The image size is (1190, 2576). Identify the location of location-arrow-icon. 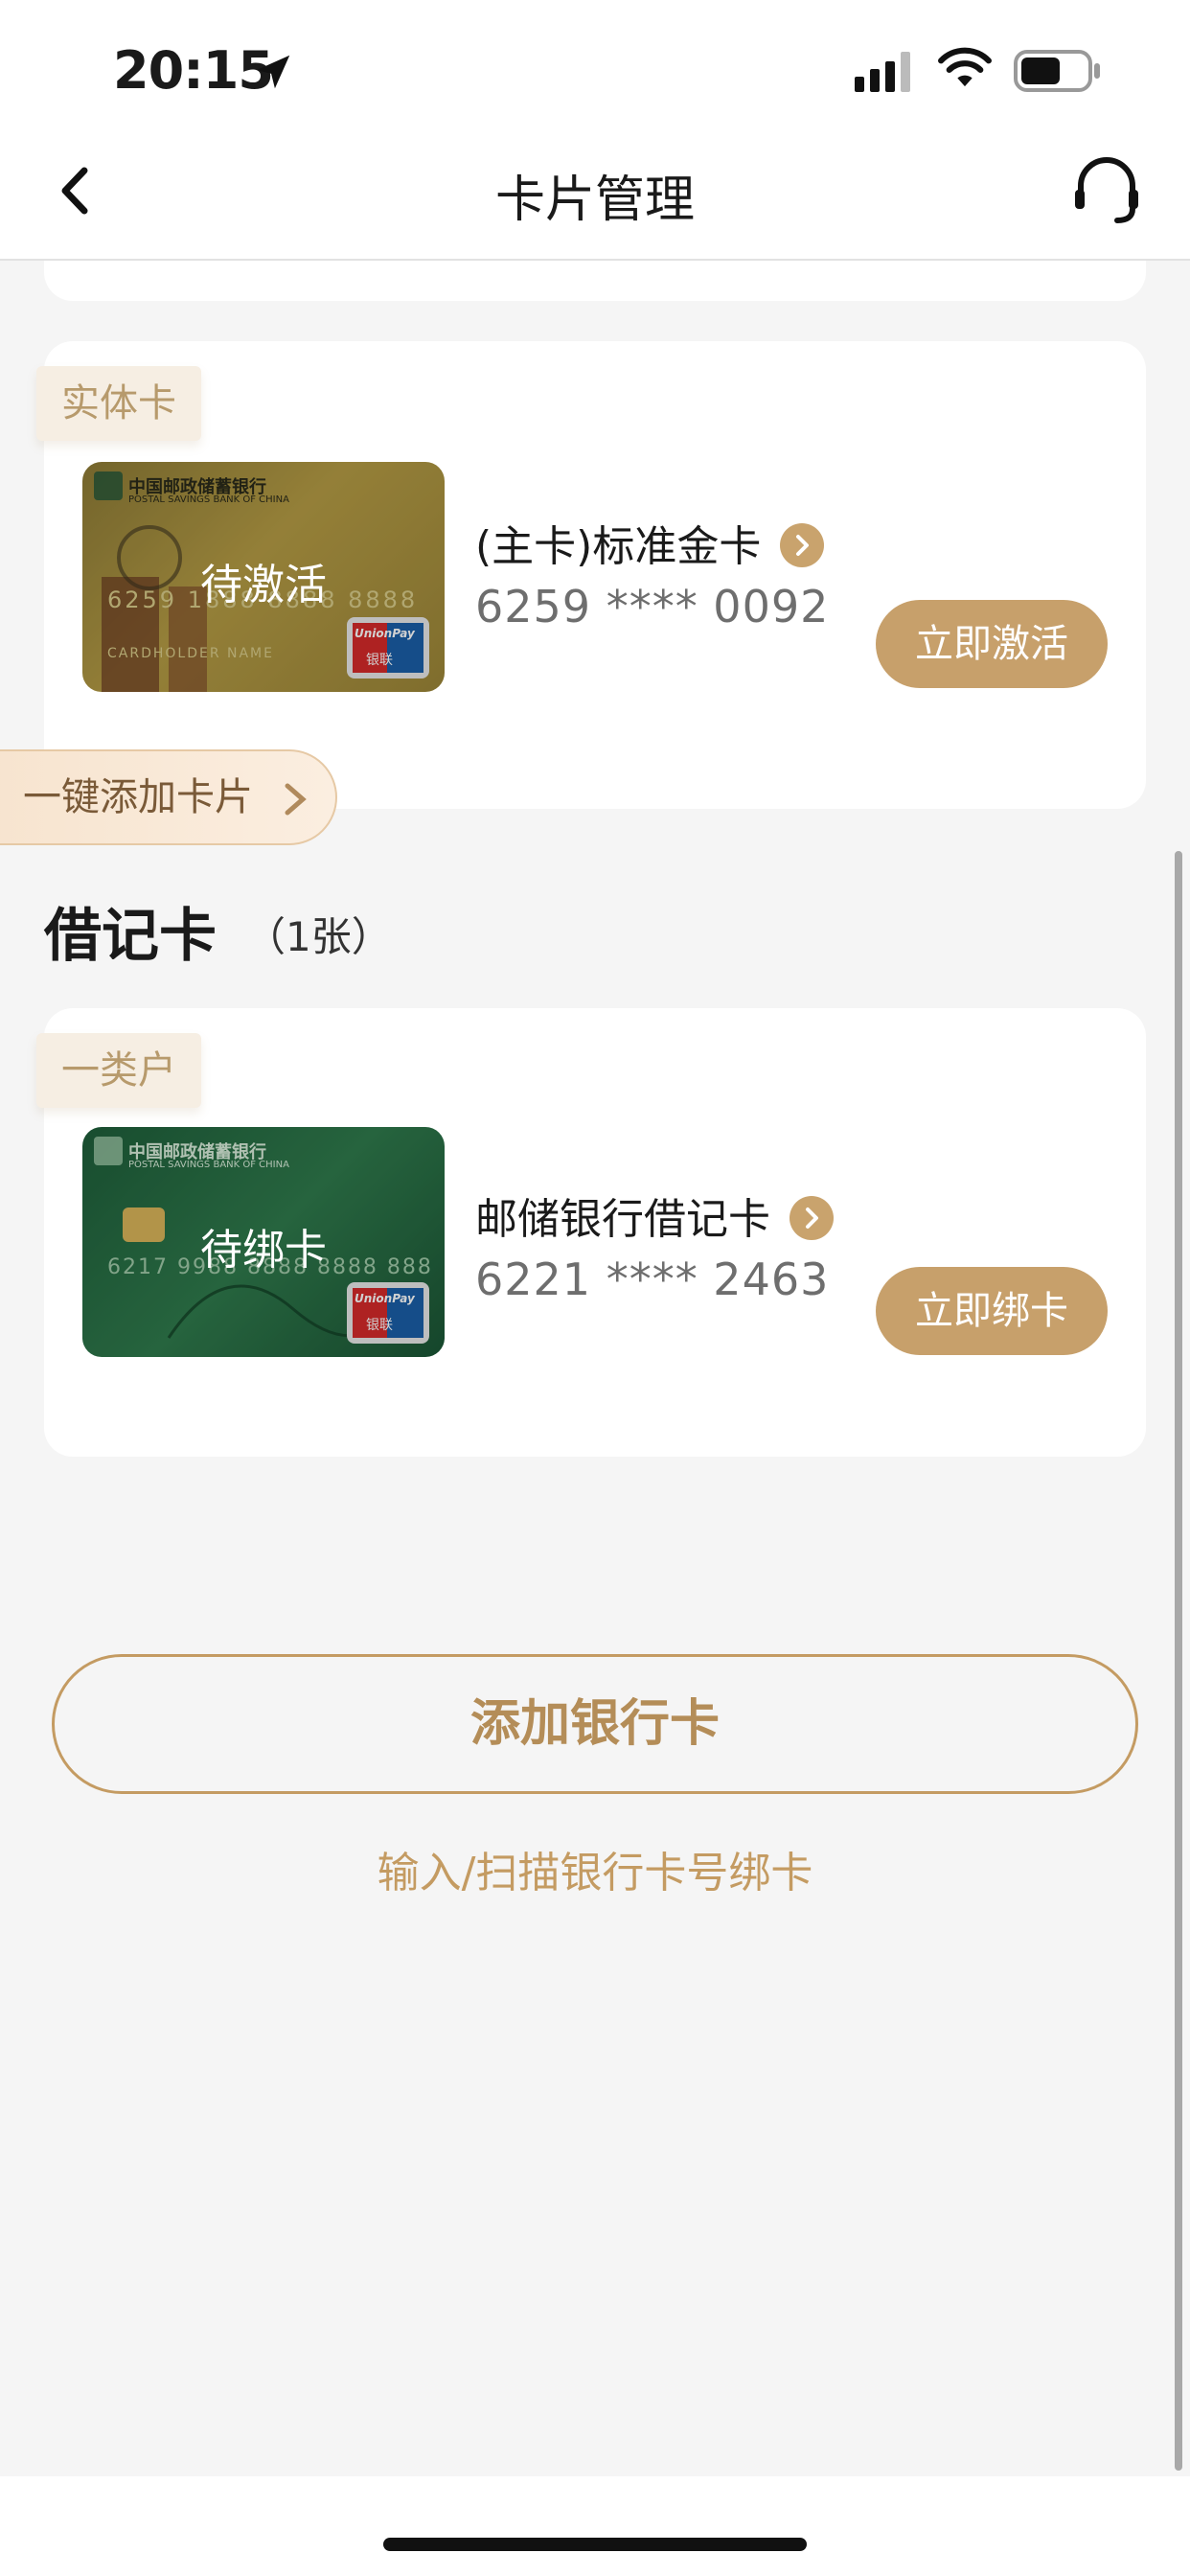
(273, 72).